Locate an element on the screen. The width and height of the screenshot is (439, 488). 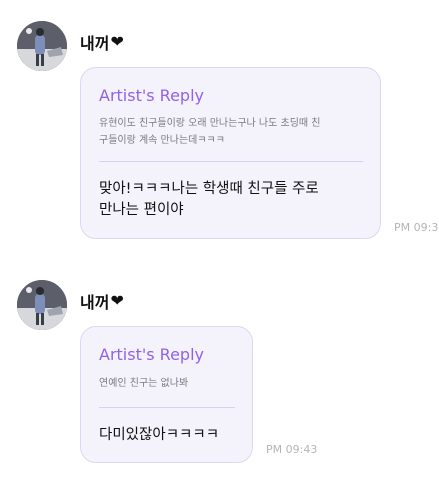
quote-line: 유현이도 친구들이랑 오래 만나는구나 나도 초딩때 친 is located at coordinates (210, 123).